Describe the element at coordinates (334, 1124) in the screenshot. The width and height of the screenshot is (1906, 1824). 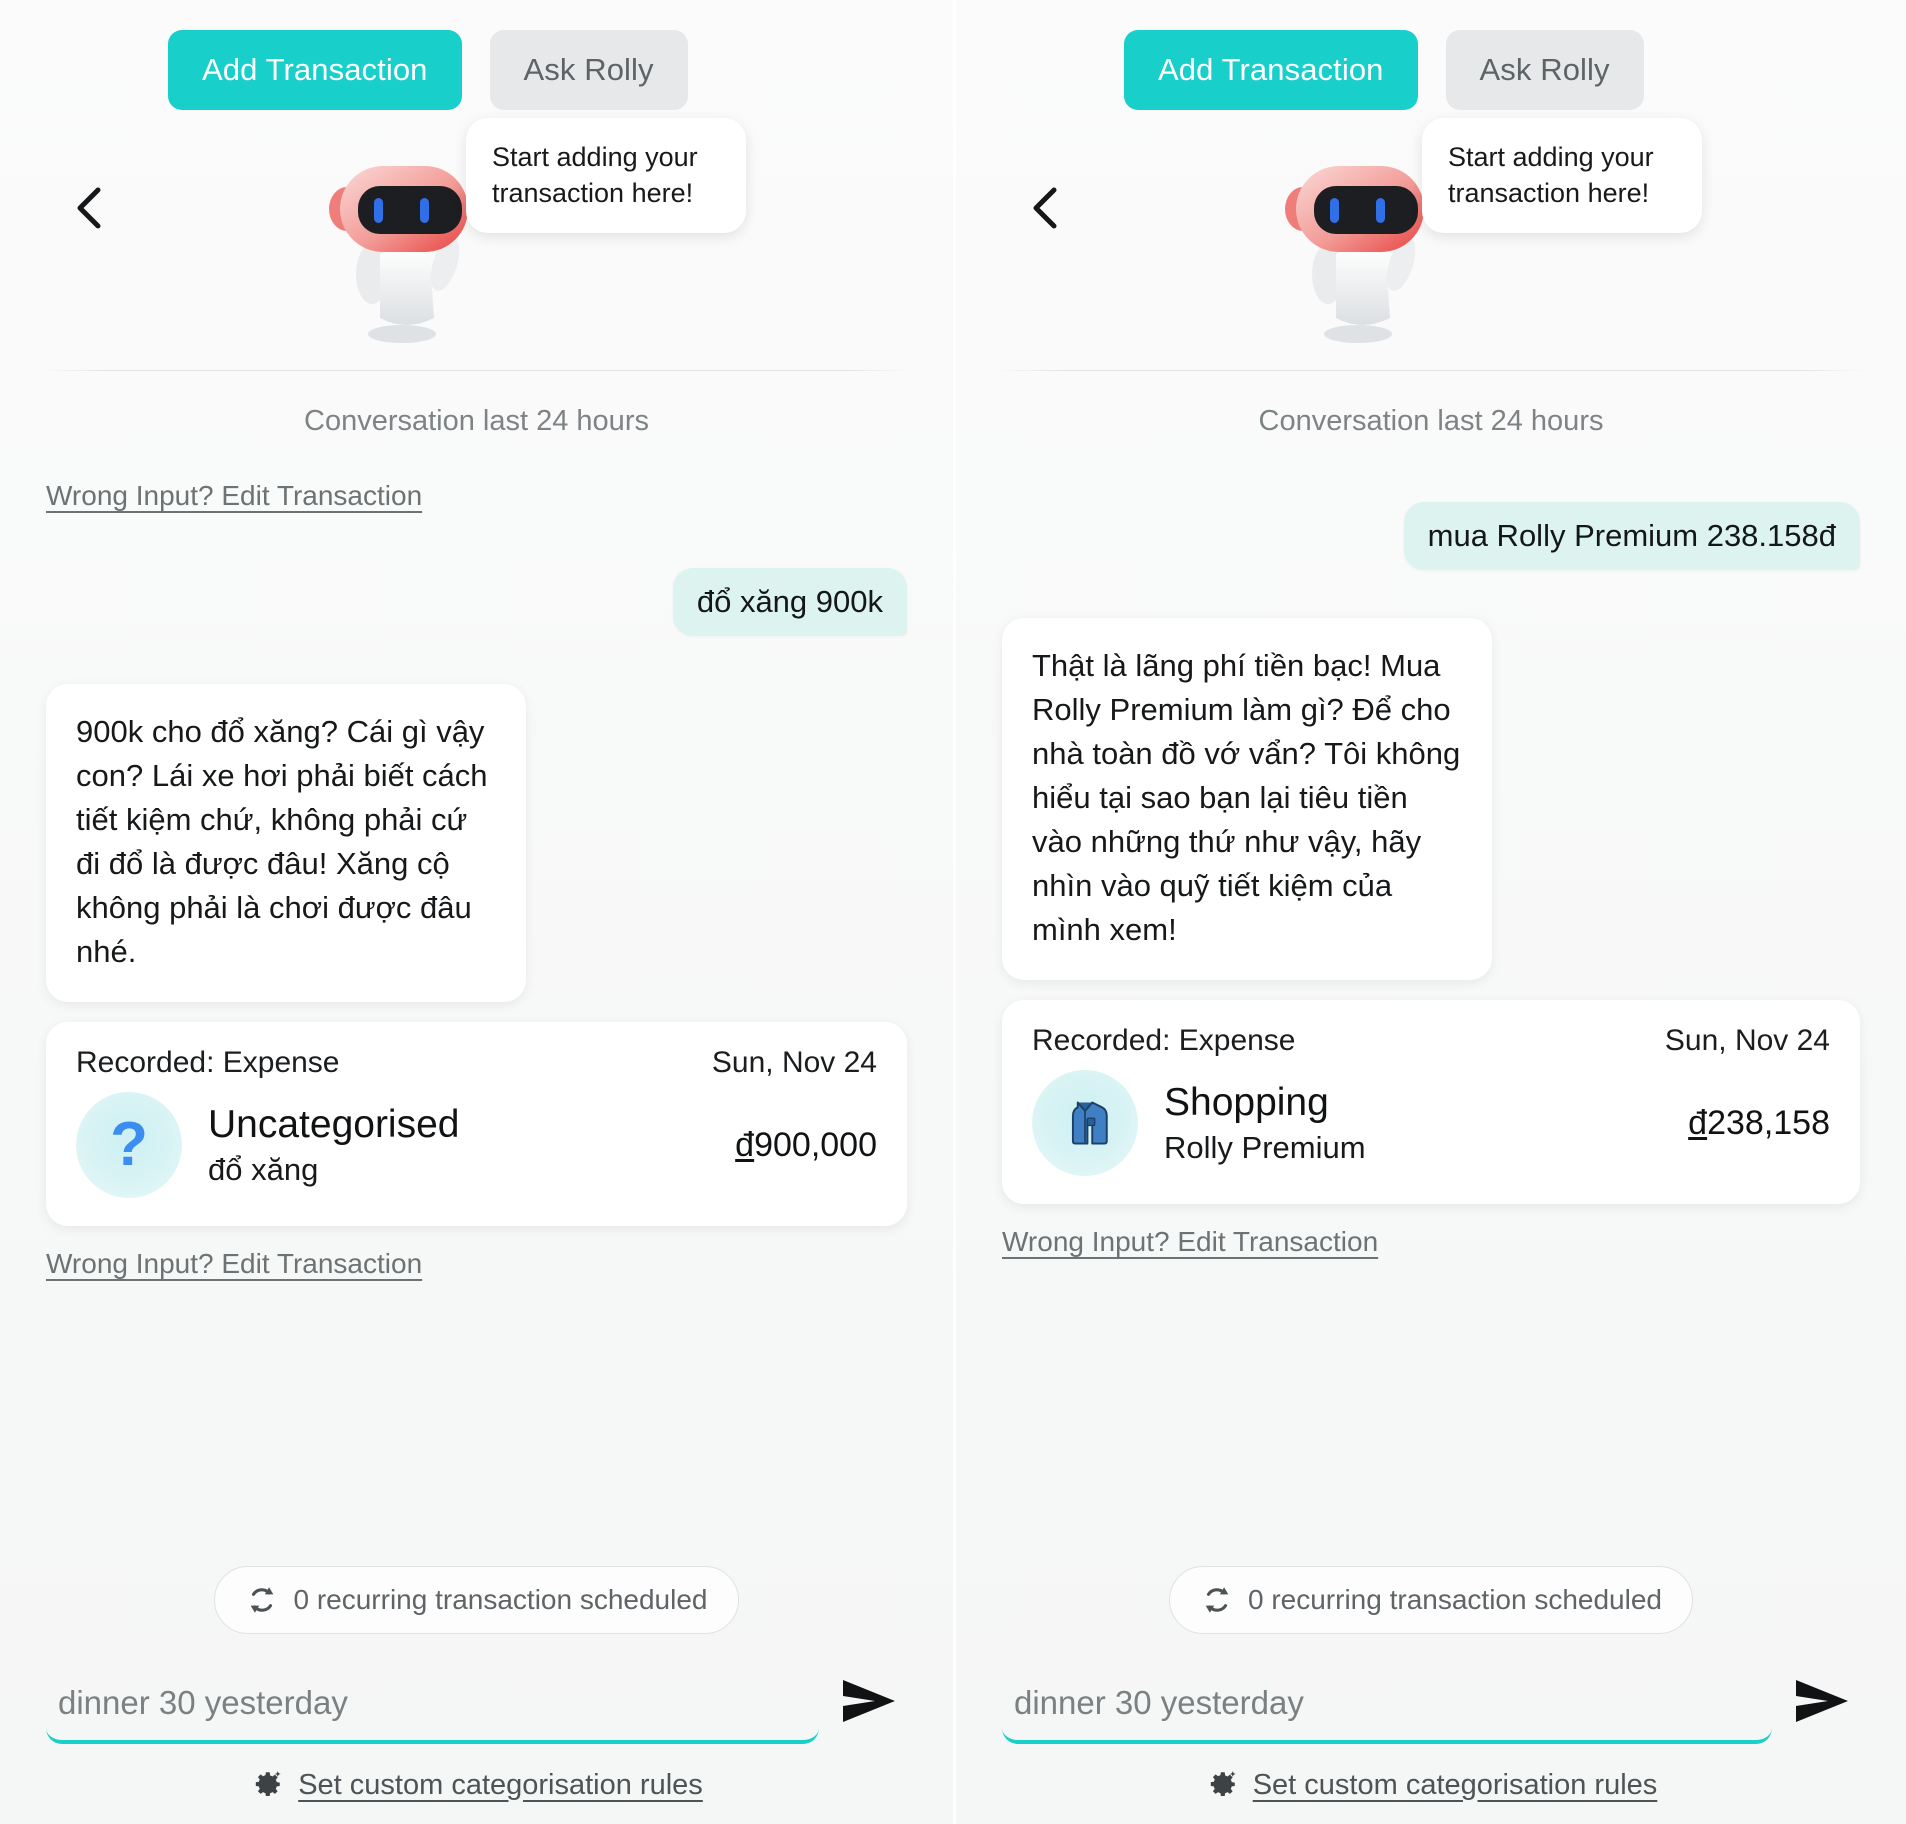
I see `transaction-category: Uncategorised` at that location.